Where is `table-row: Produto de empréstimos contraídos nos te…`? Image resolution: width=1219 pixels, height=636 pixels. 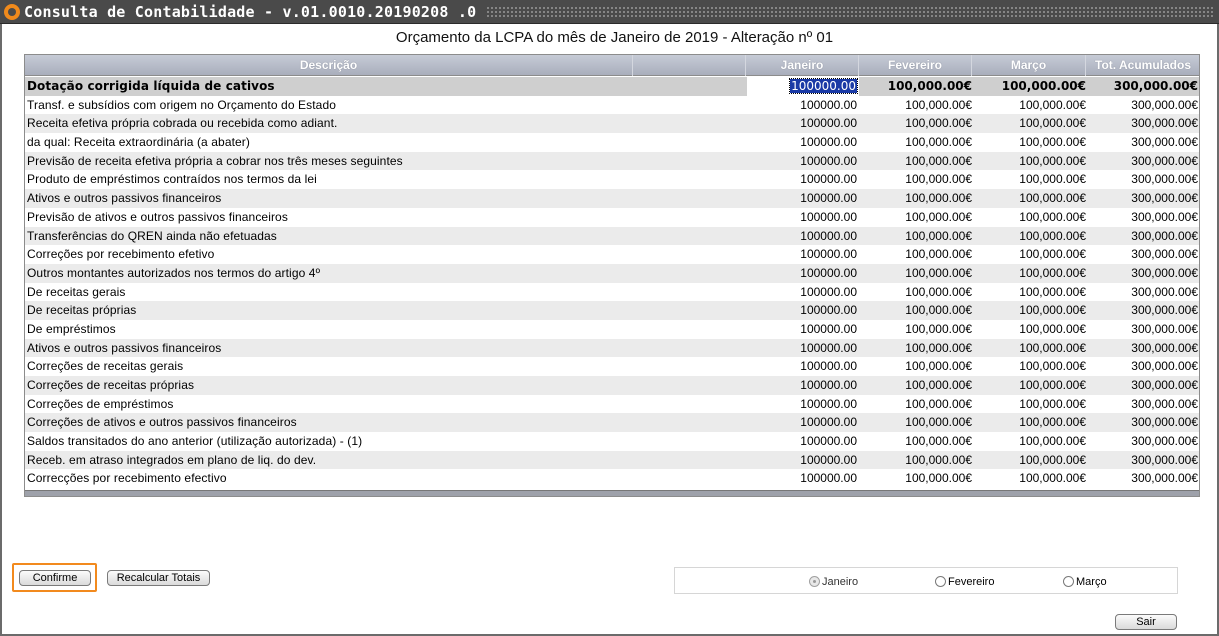
table-row: Produto de empréstimos contraídos nos te… is located at coordinates (612, 179).